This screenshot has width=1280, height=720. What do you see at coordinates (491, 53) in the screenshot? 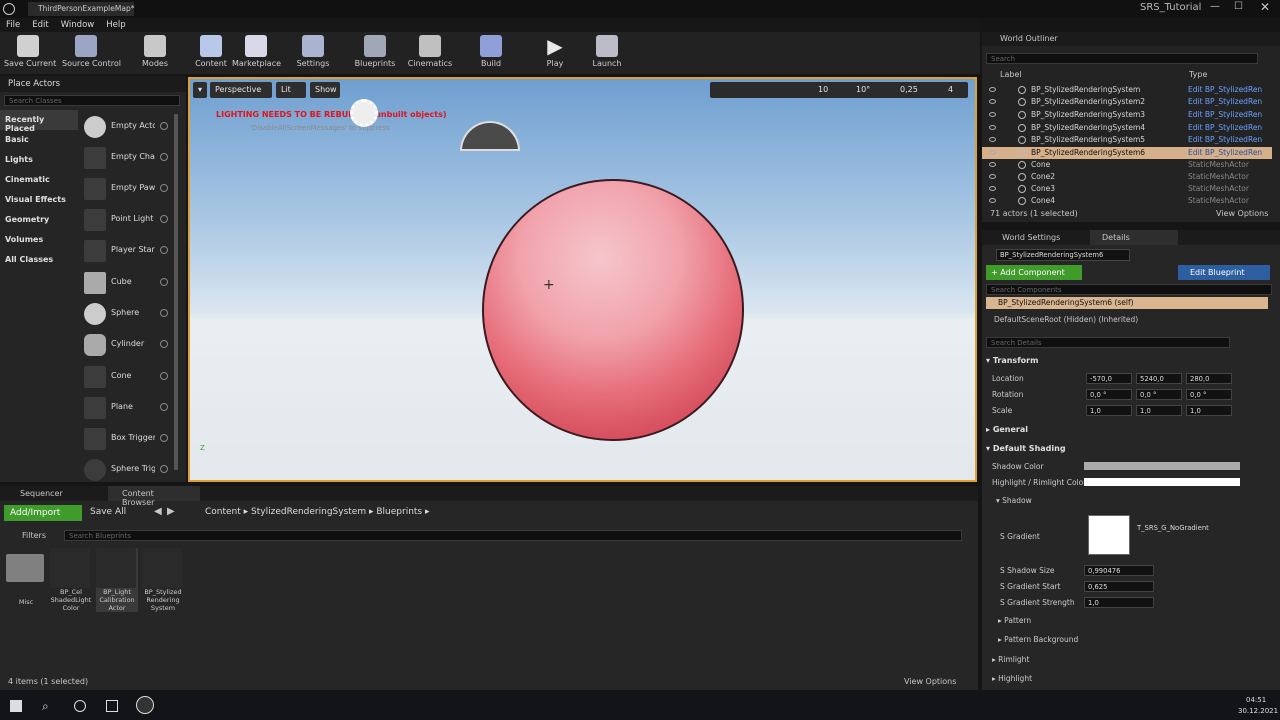
I see `build-button: Build` at bounding box center [491, 53].